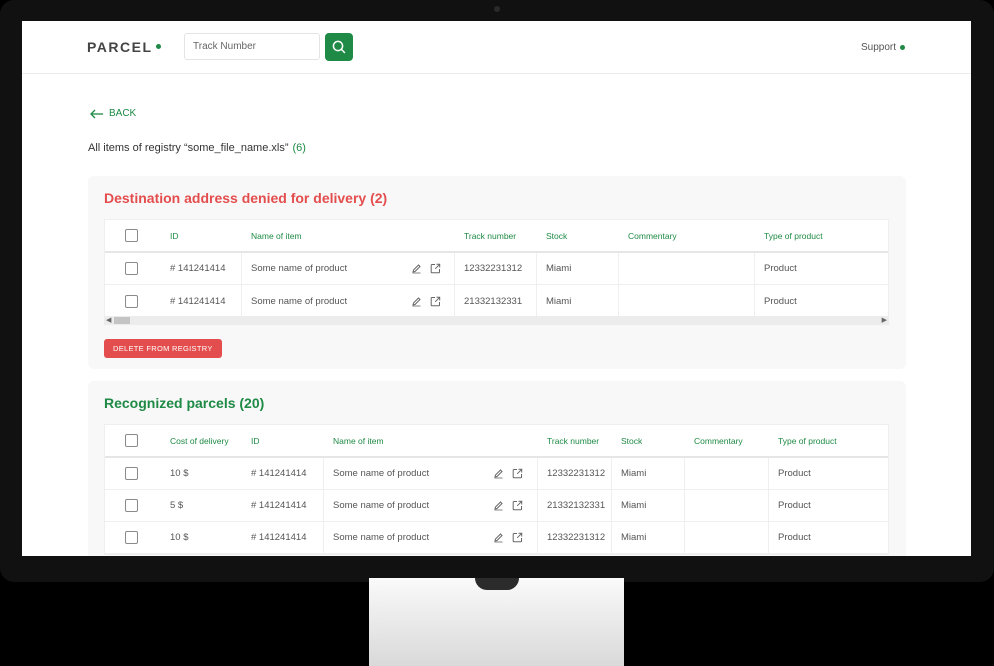 Image resolution: width=994 pixels, height=666 pixels. Describe the element at coordinates (177, 505) in the screenshot. I see `row-cost: 5 $` at that location.